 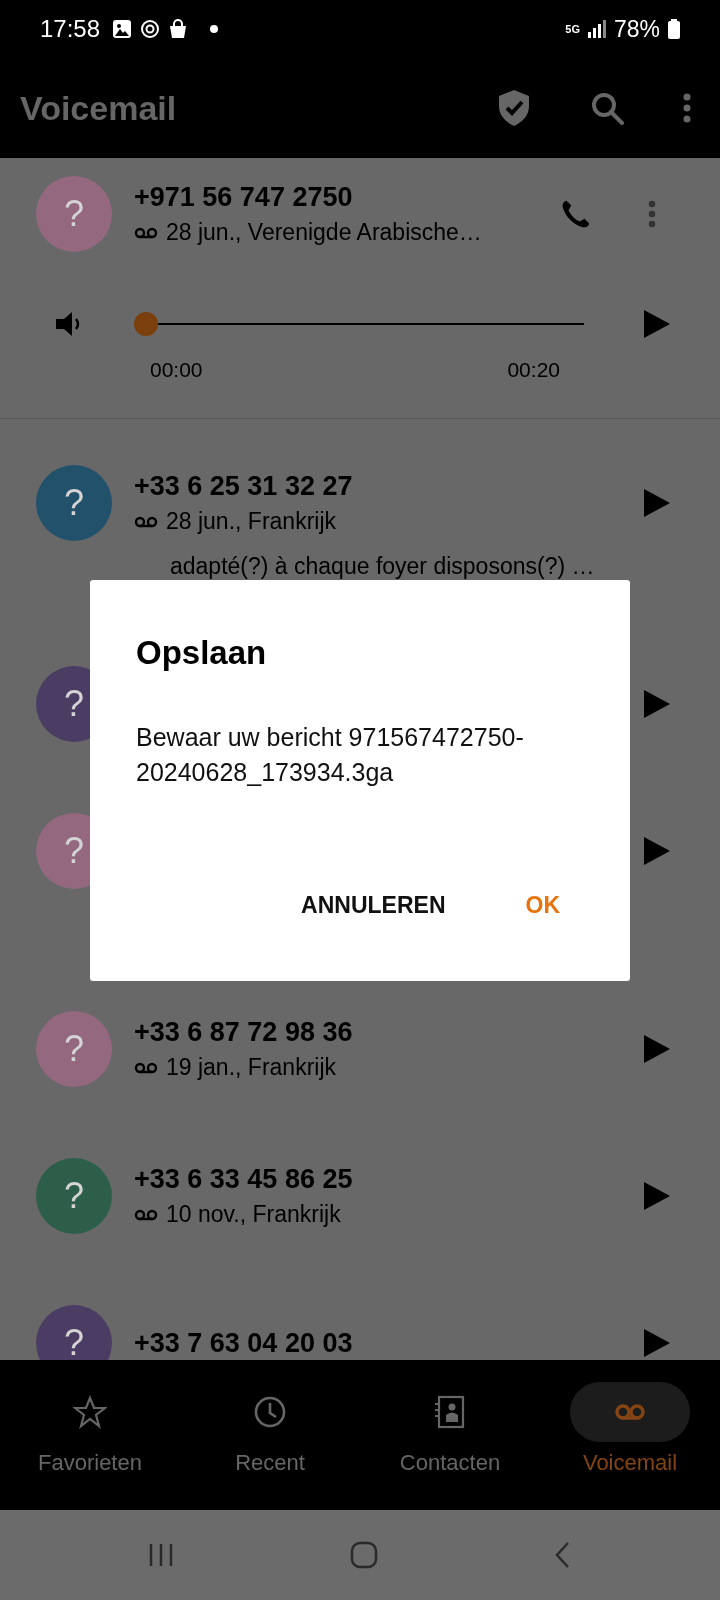 What do you see at coordinates (161, 1555) in the screenshot?
I see `recent-apps-icon` at bounding box center [161, 1555].